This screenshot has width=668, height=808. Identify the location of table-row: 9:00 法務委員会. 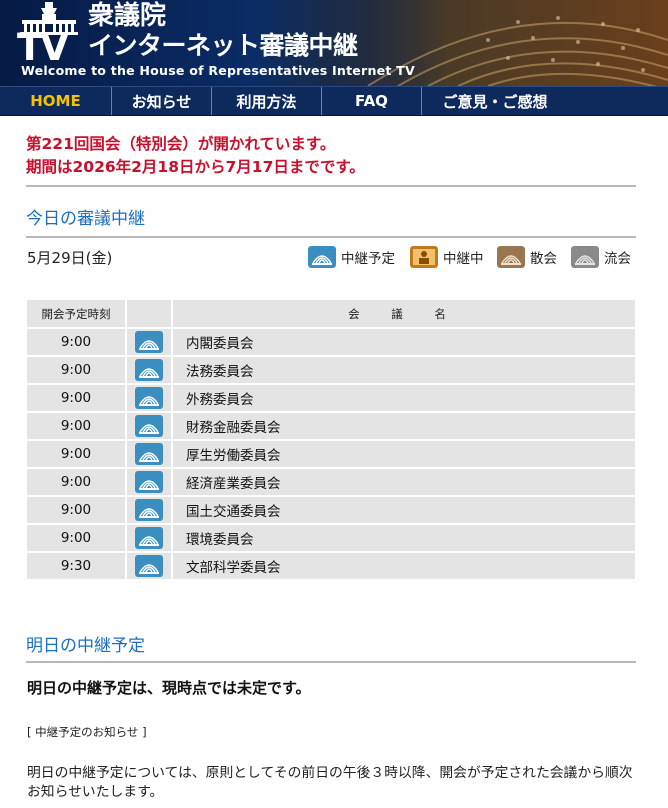
(331, 370).